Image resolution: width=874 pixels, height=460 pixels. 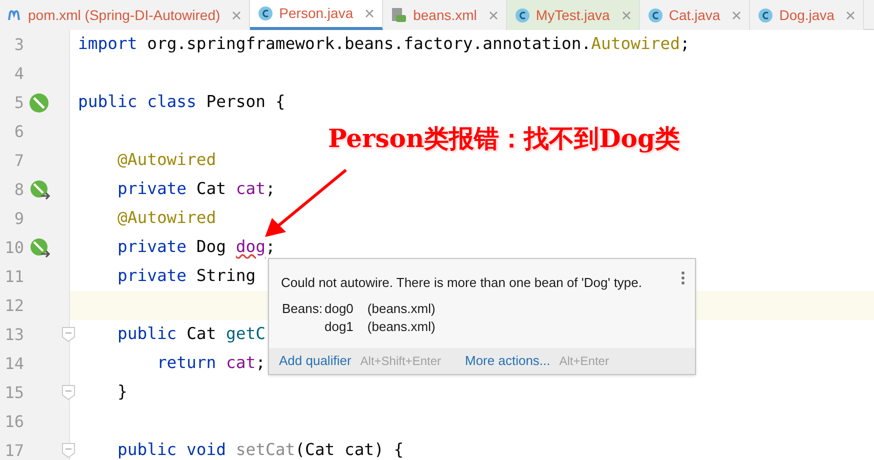 I want to click on line-number: 9, so click(x=18, y=219).